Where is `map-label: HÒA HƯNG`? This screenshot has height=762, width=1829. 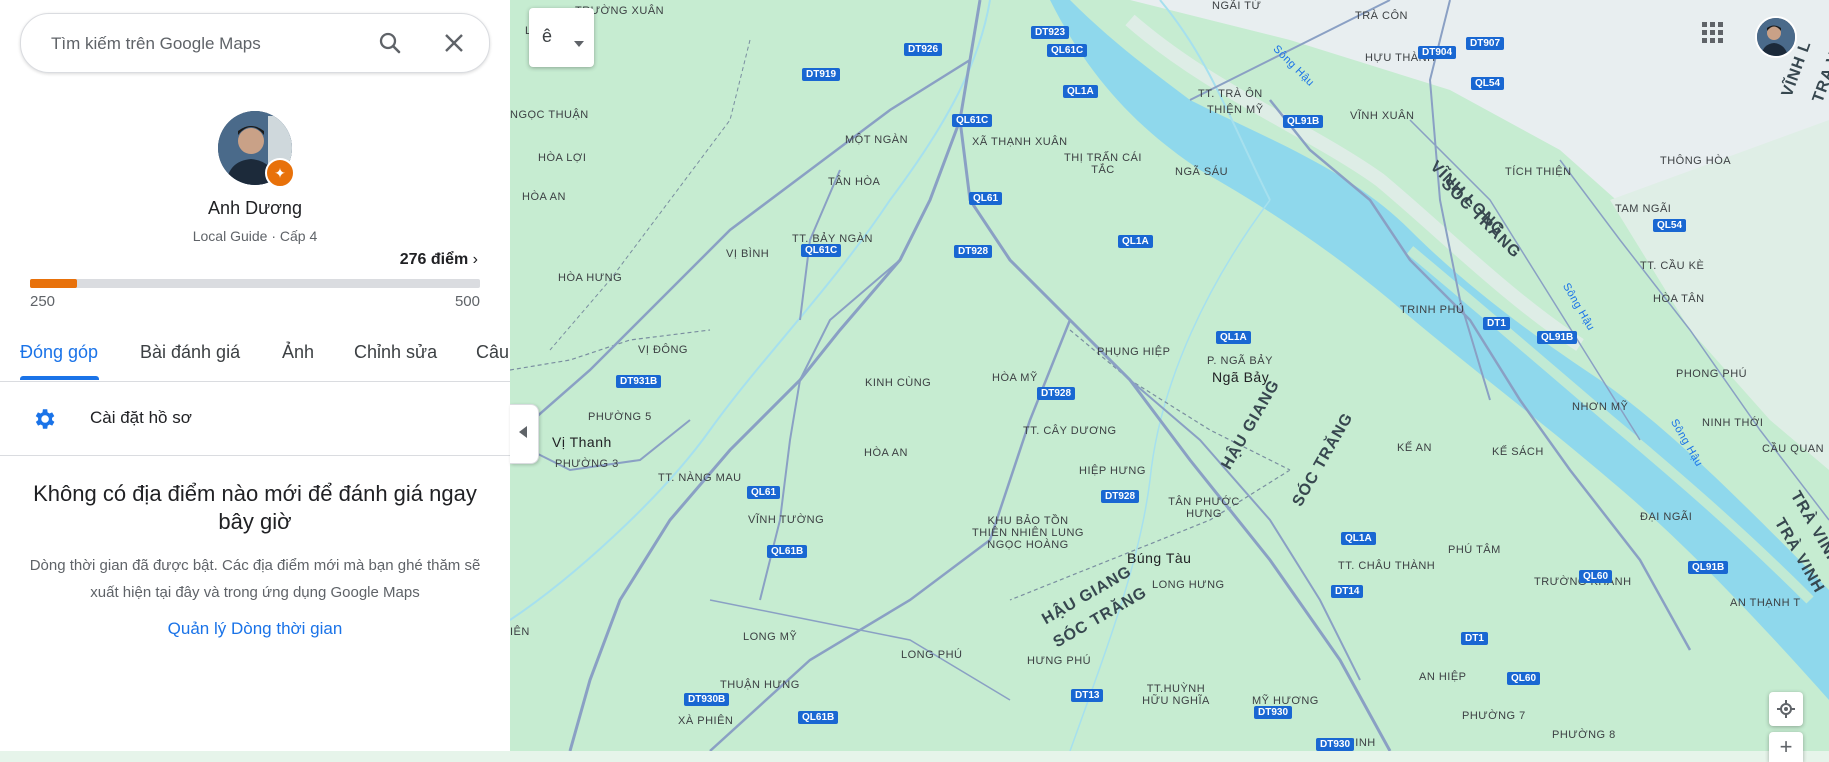 map-label: HÒA HƯNG is located at coordinates (590, 278).